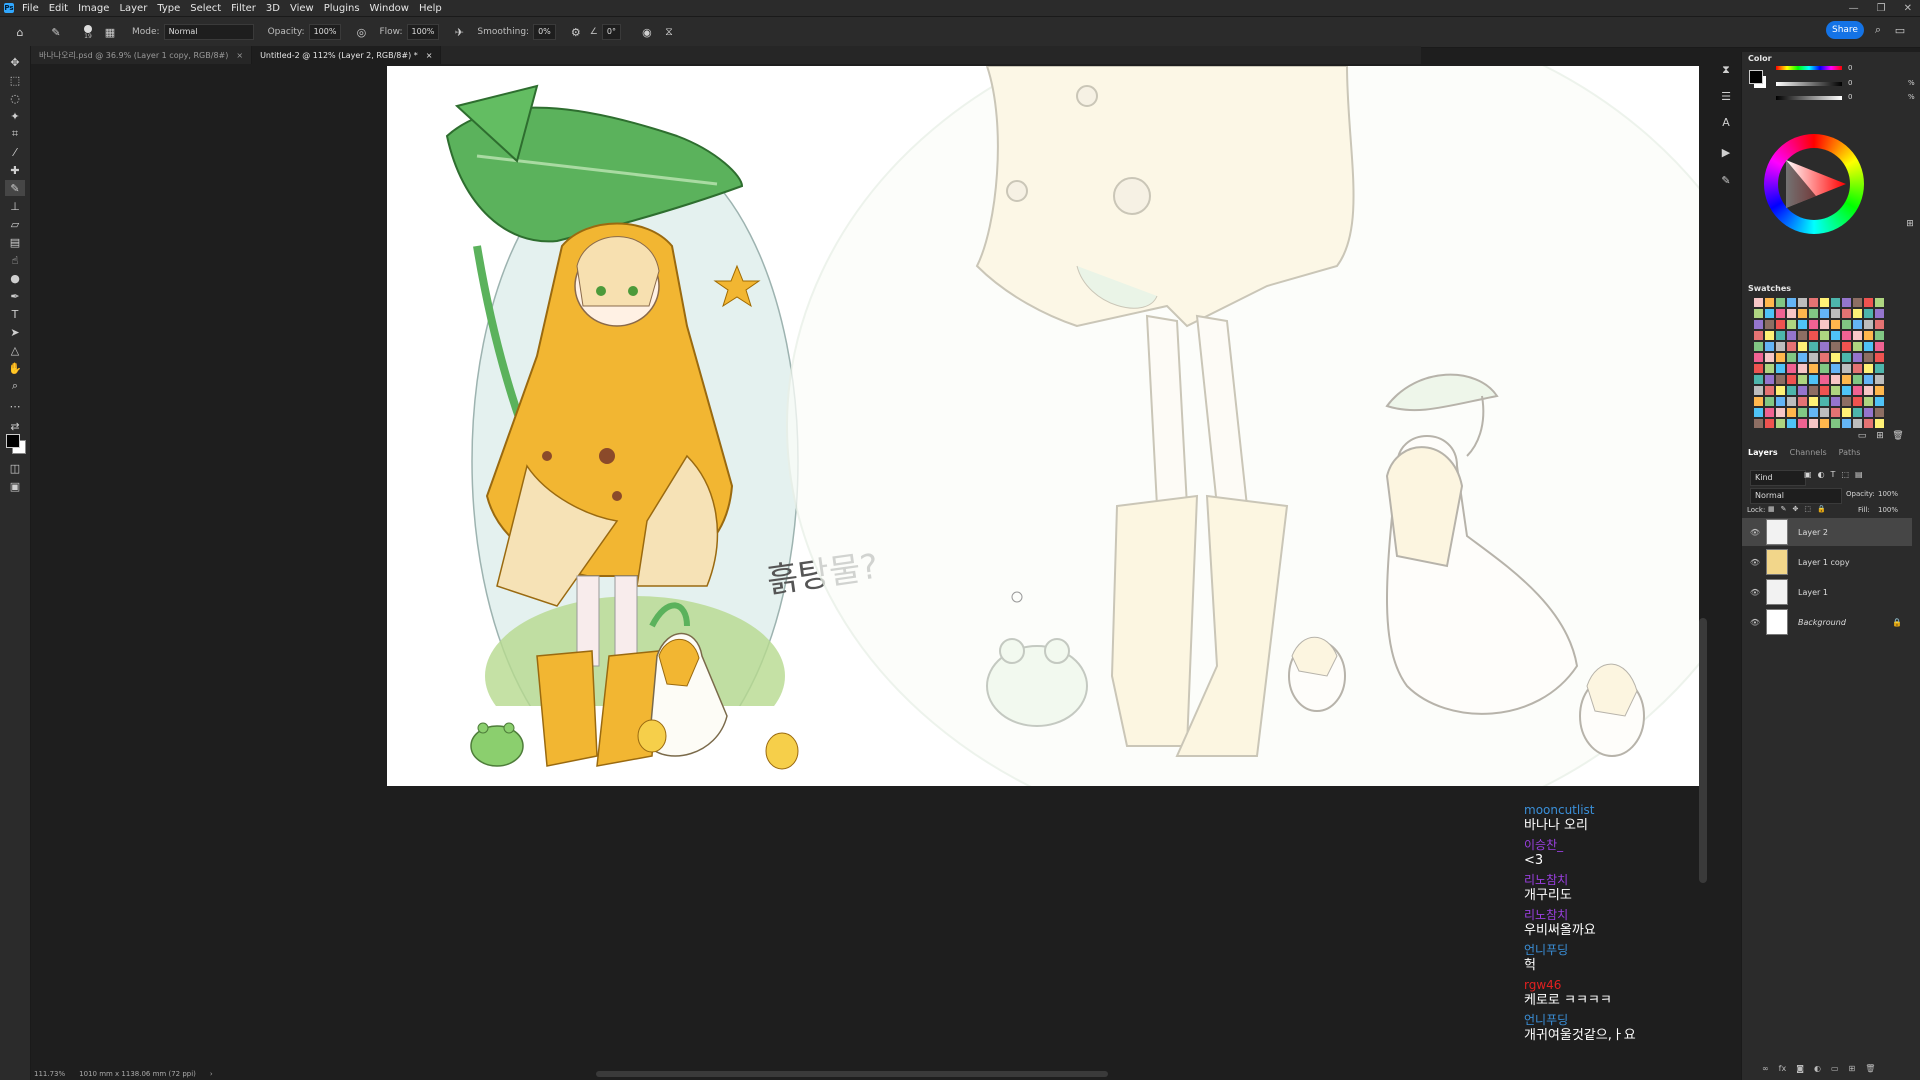 This screenshot has height=1080, width=1920. I want to click on gradient-tool-icon: ▤, so click(15, 242).